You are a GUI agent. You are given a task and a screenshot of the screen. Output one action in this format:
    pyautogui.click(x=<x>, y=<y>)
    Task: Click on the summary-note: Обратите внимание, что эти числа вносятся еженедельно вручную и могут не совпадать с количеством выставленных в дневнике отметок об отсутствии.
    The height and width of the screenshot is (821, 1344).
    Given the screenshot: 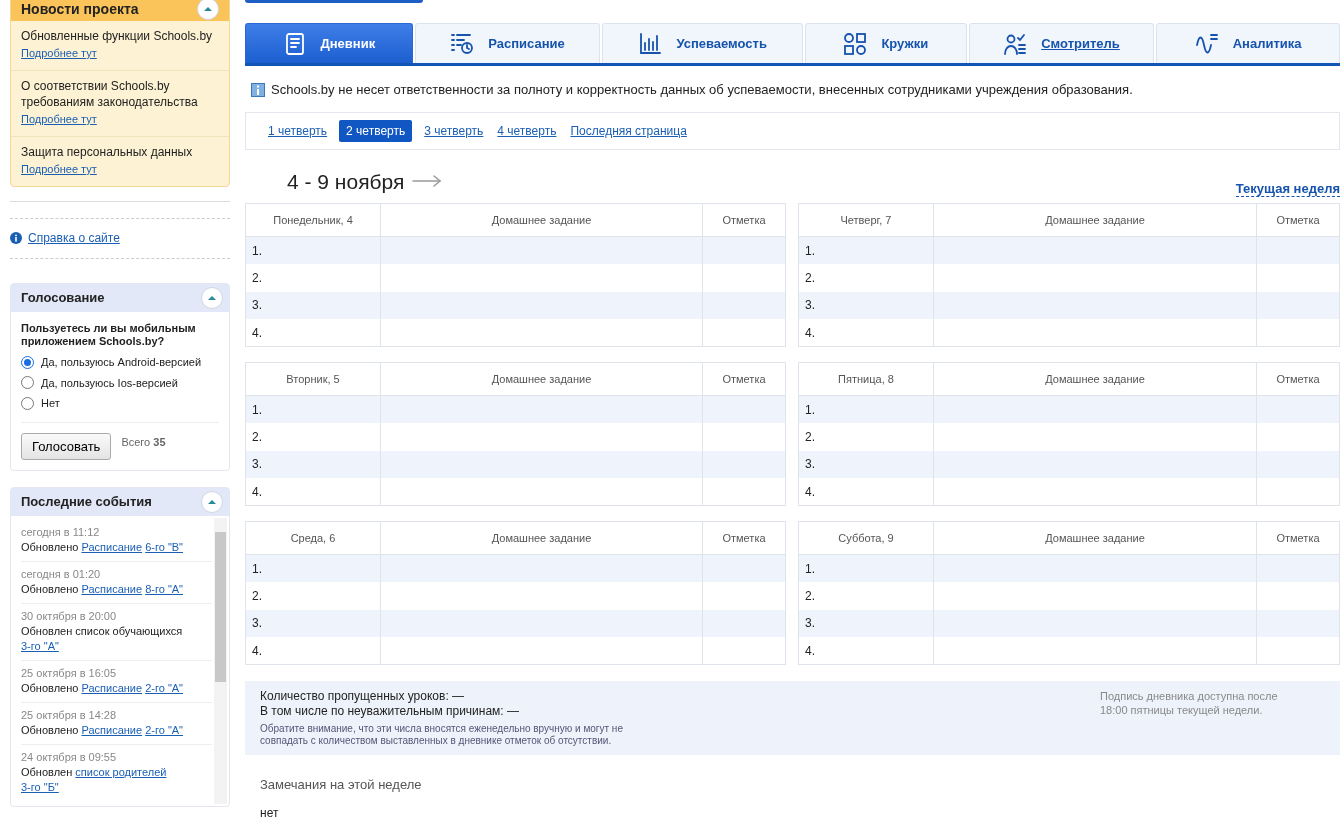 What is the action you would take?
    pyautogui.click(x=442, y=735)
    